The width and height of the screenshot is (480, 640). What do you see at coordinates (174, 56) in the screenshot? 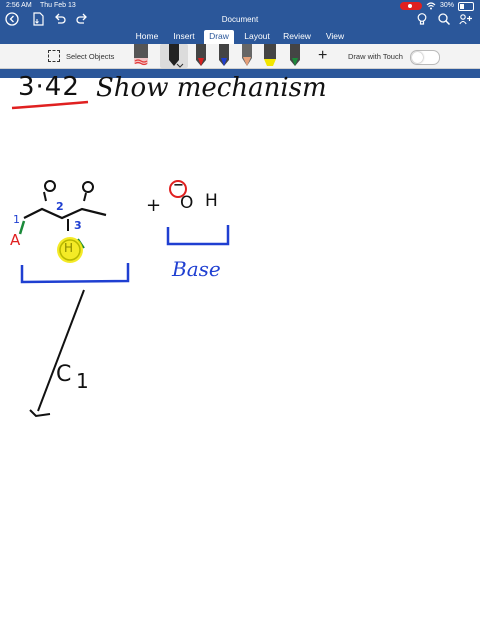
I see `pen-black-icon` at bounding box center [174, 56].